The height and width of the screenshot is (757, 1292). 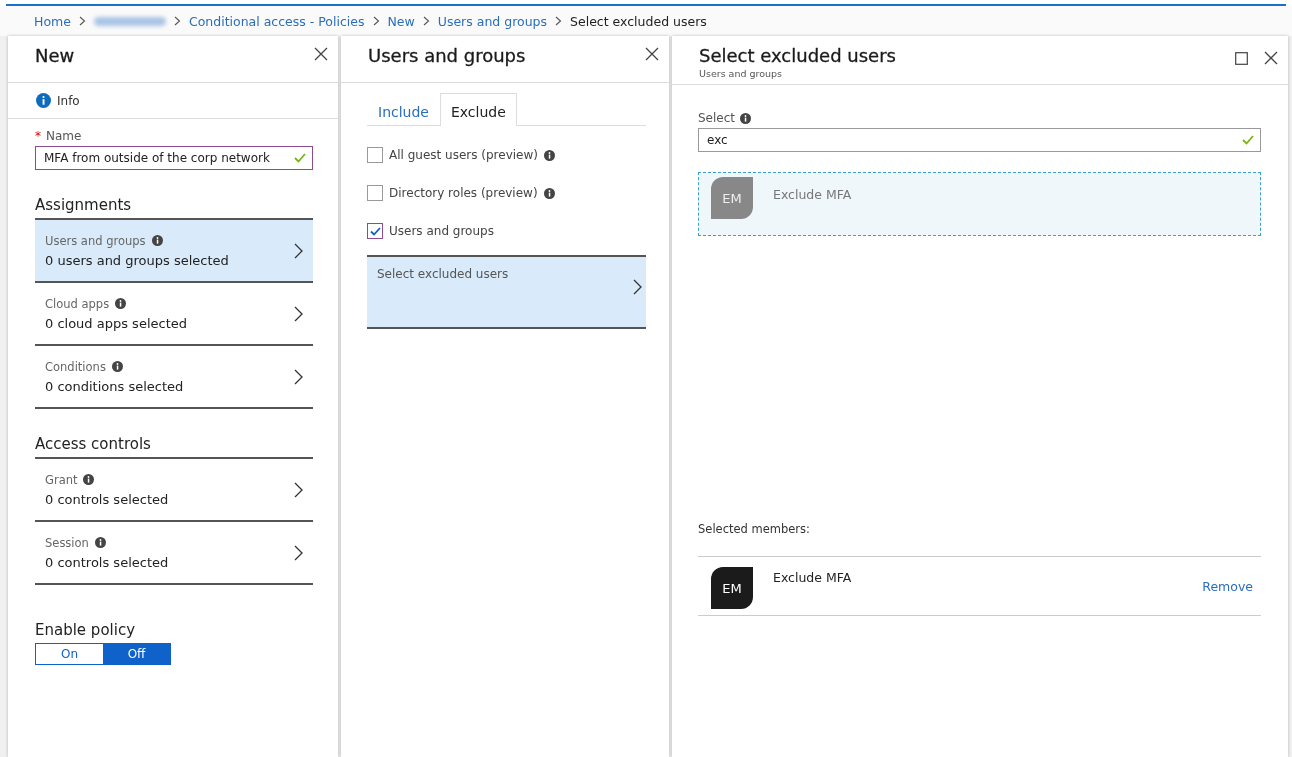 What do you see at coordinates (754, 529) in the screenshot?
I see `section-heading: Selected members:` at bounding box center [754, 529].